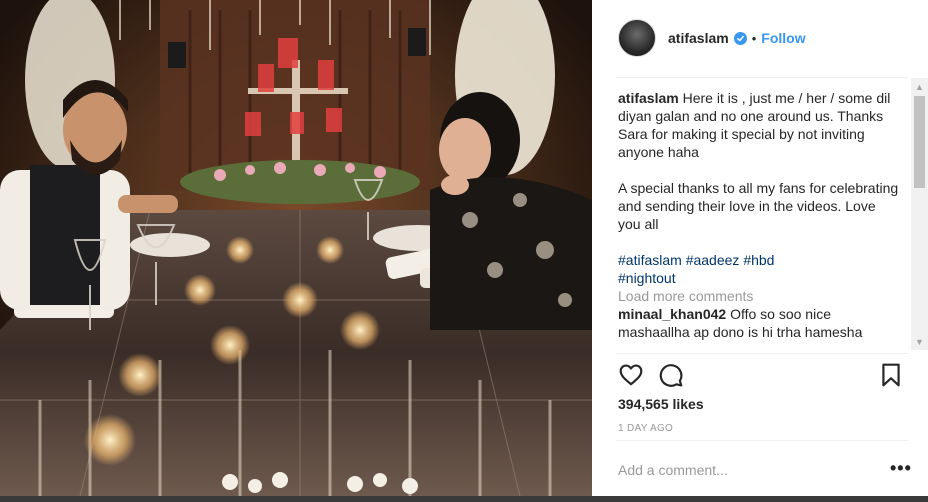 Image resolution: width=928 pixels, height=502 pixels. I want to click on comments-scrollbar: ▲ ▼, so click(919, 214).